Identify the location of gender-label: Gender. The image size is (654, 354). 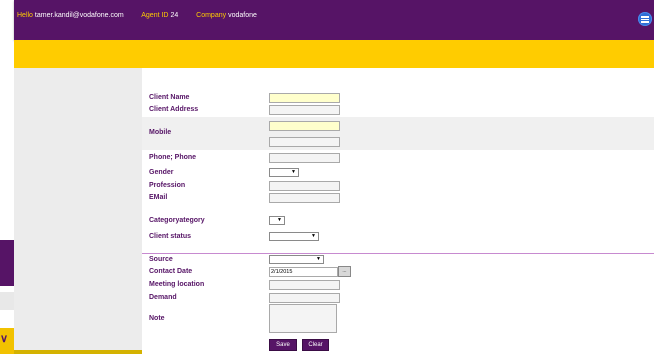
(161, 172).